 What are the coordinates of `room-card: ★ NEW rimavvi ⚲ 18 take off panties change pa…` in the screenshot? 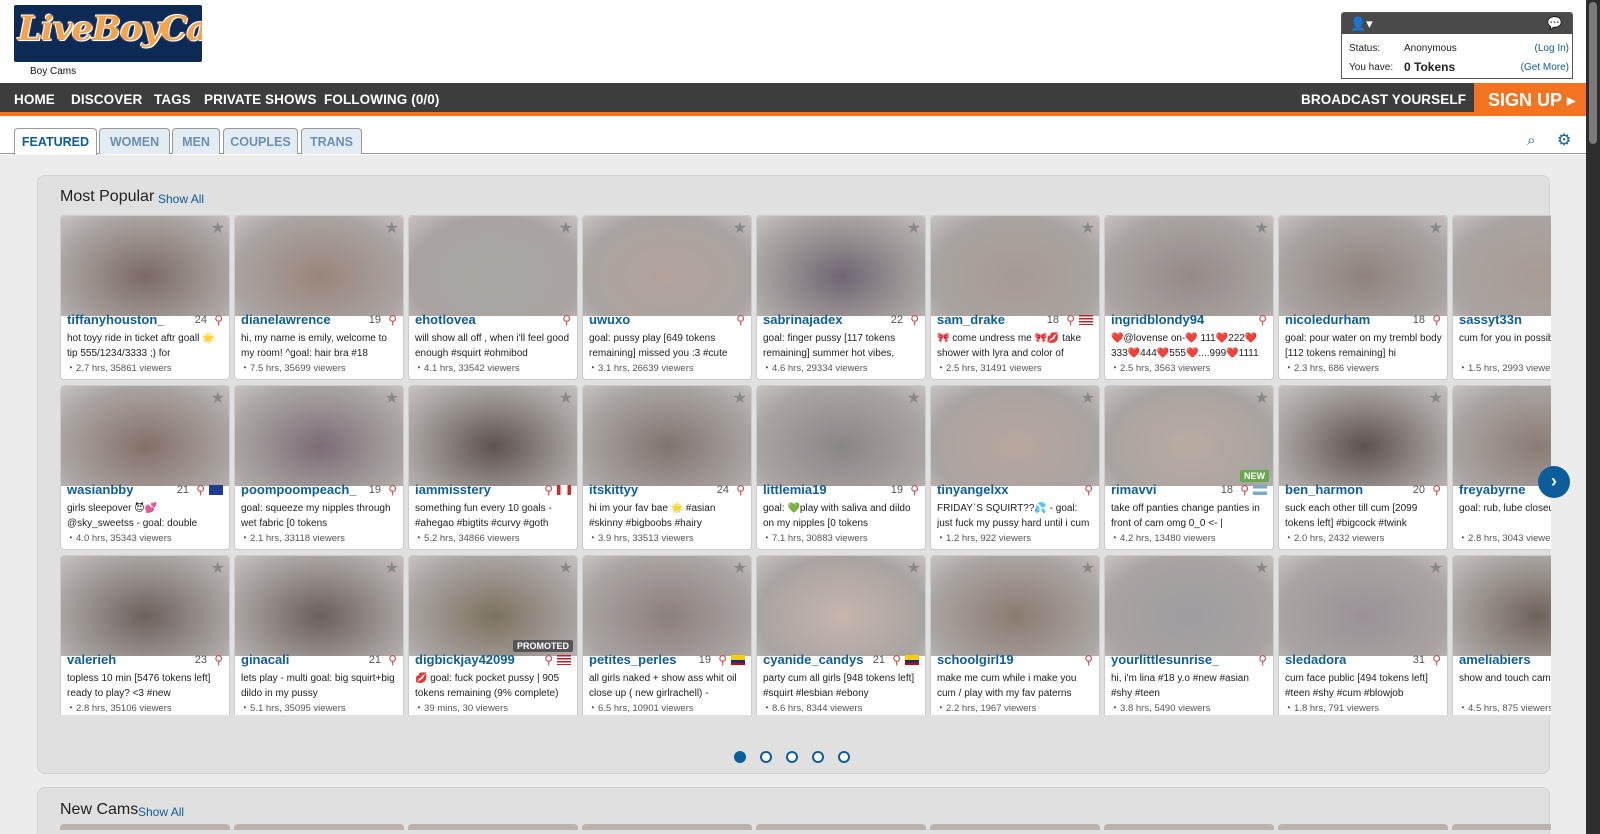 It's located at (1189, 467).